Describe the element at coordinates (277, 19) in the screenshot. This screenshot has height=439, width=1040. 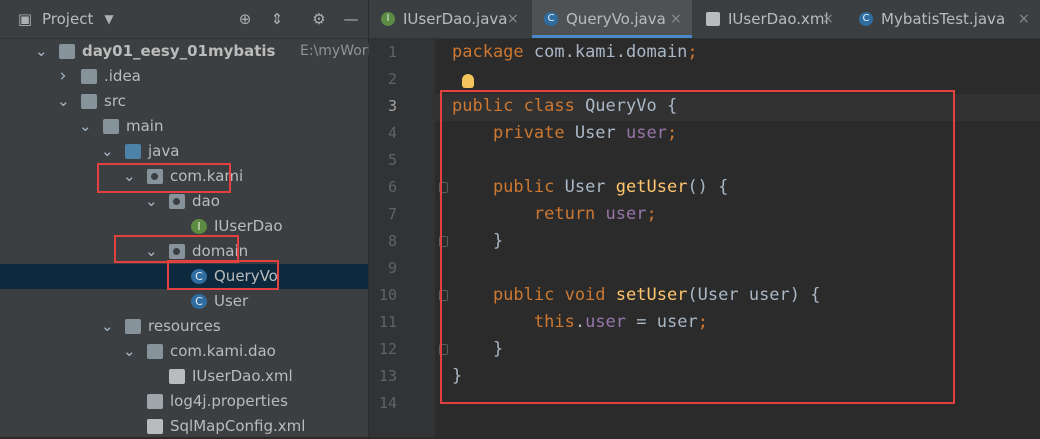
I see `collapse-all-icon: ⇕` at that location.